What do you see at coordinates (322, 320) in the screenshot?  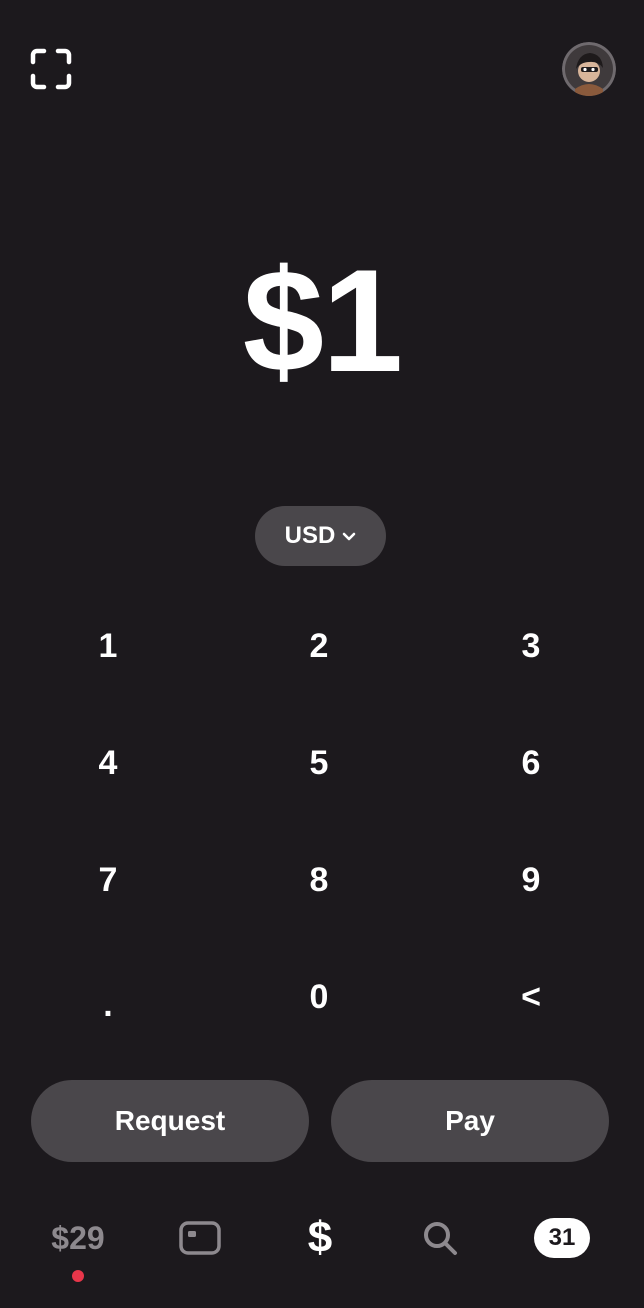 I see `payment-amount: $1` at bounding box center [322, 320].